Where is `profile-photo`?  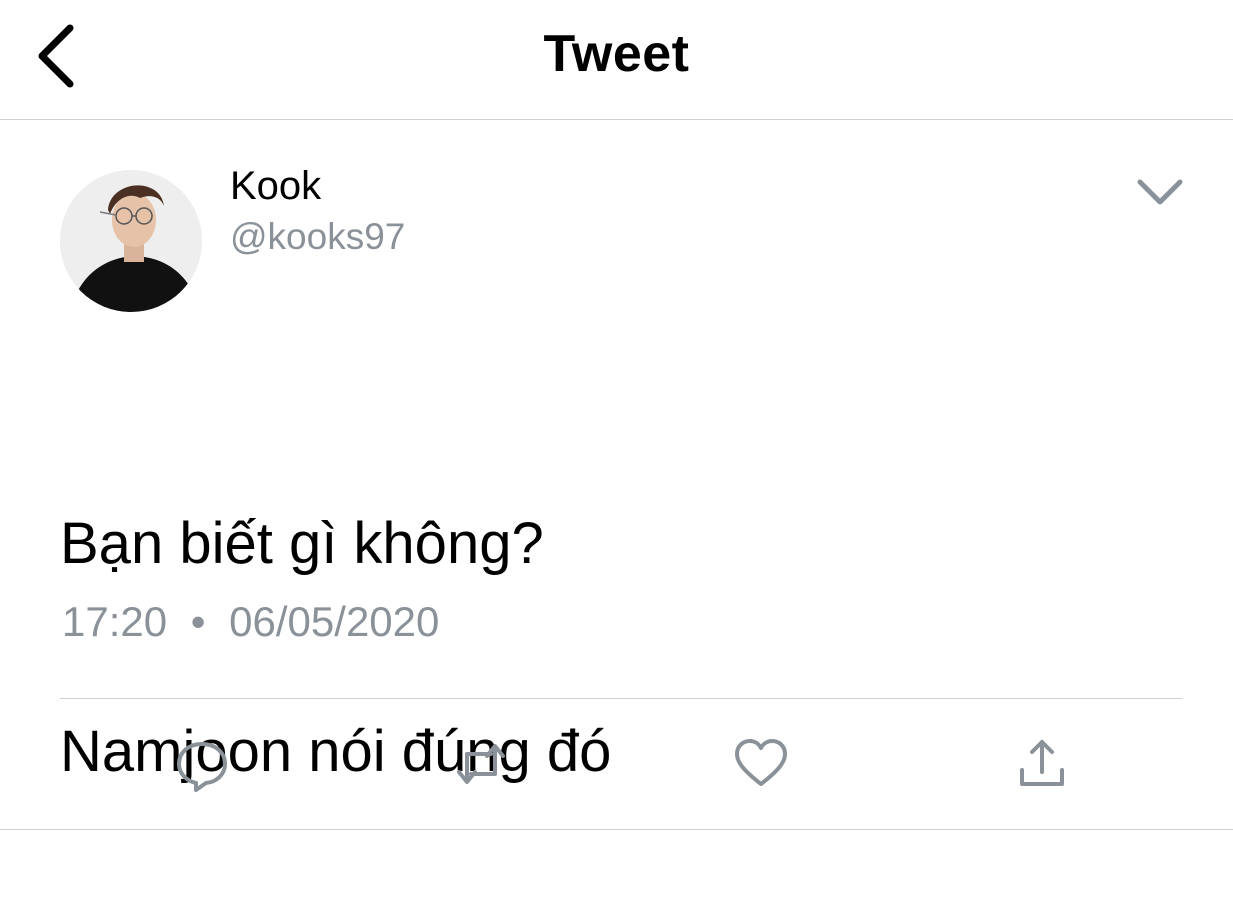 profile-photo is located at coordinates (131, 241).